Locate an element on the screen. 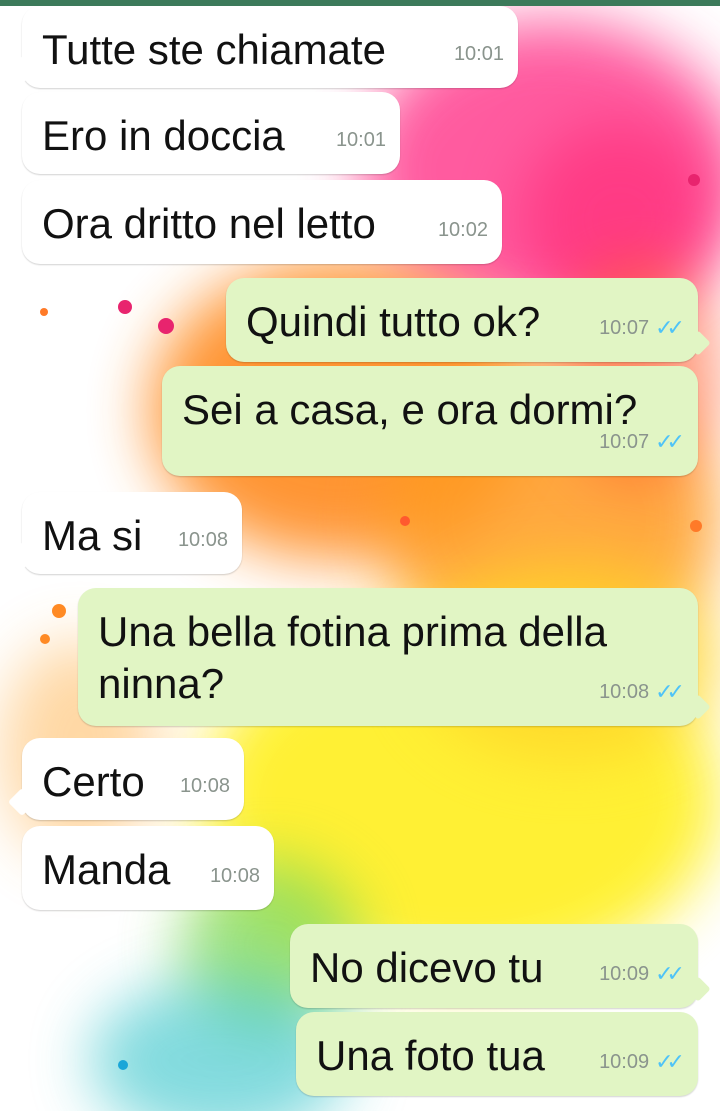 The width and height of the screenshot is (720, 1111). message-text: Ero in doccia is located at coordinates (163, 135).